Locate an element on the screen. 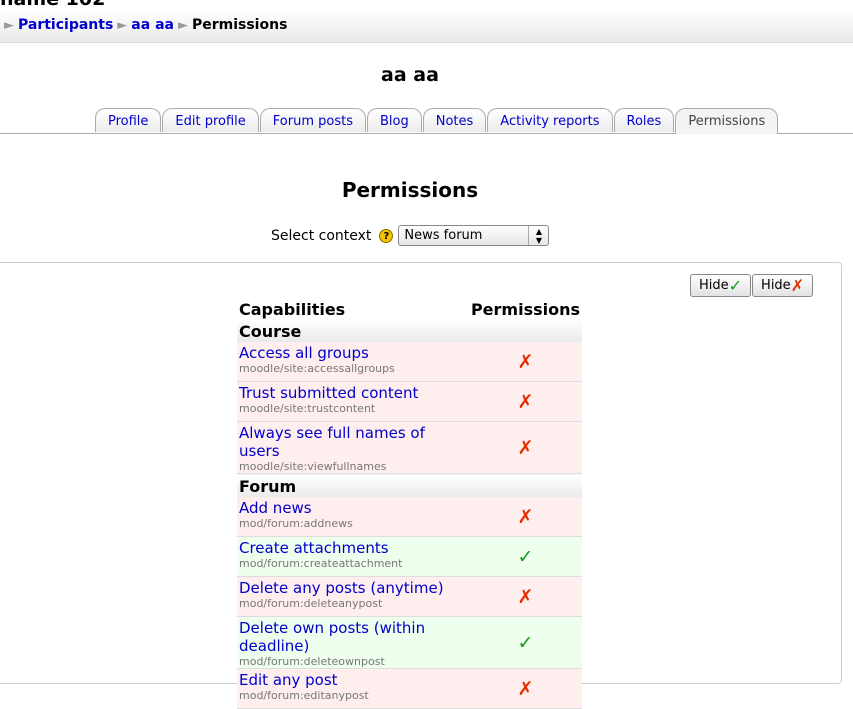  context-select-value: News forum is located at coordinates (443, 235).